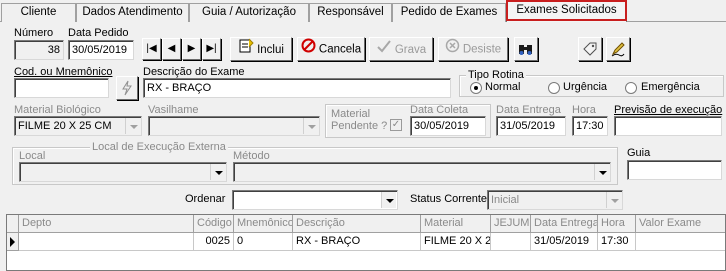 The width and height of the screenshot is (726, 271). Describe the element at coordinates (357, 224) in the screenshot. I see `grid-header-descricao: Descrição` at that location.